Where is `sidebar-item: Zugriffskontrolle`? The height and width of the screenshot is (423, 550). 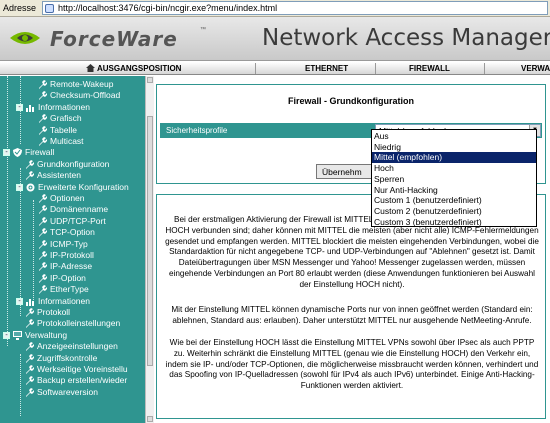 sidebar-item: Zugriffskontrolle is located at coordinates (72, 358).